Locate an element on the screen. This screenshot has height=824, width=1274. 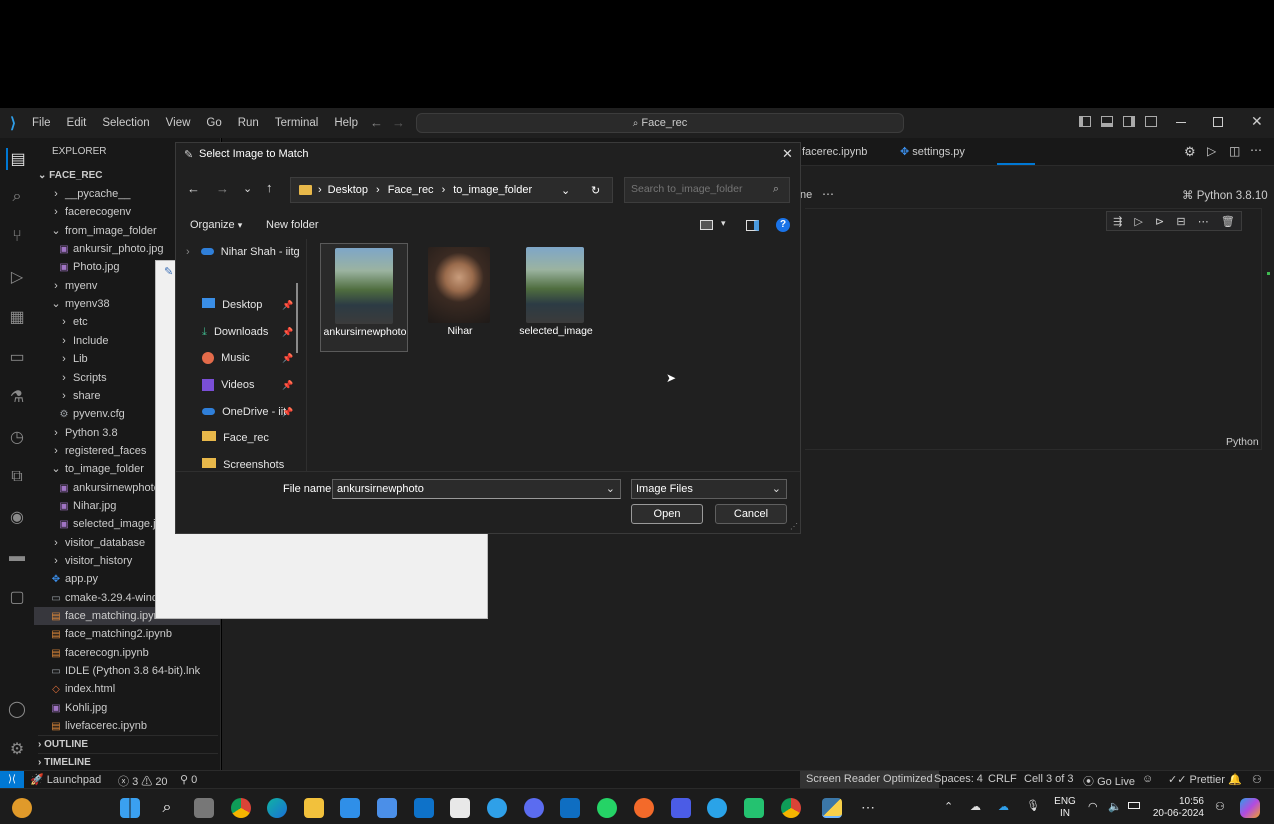
workspace-root: ⌄ FACE_REC is located at coordinates (70, 176).